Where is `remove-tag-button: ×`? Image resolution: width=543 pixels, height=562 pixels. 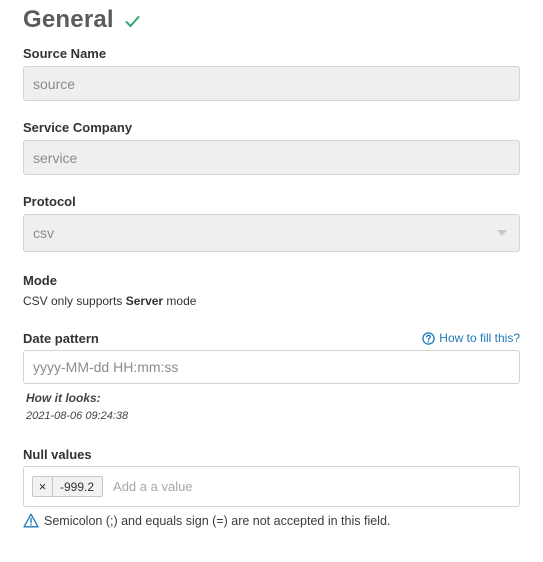
remove-tag-button: × is located at coordinates (43, 486).